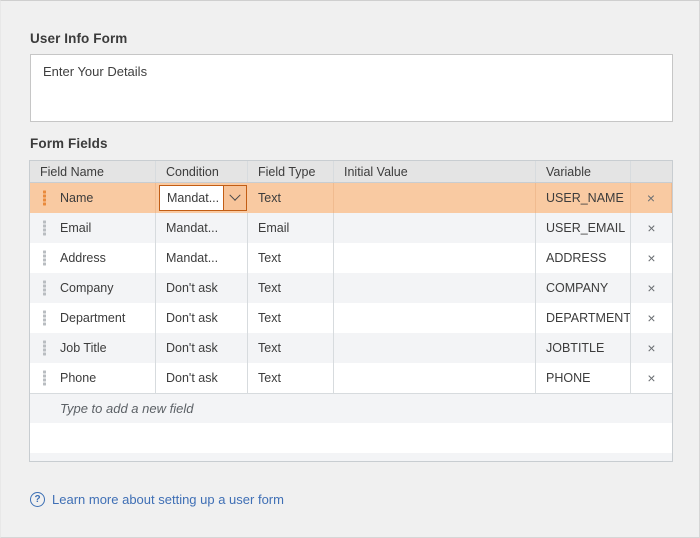 The width and height of the screenshot is (700, 538). I want to click on cell-field-name: Address, so click(93, 258).